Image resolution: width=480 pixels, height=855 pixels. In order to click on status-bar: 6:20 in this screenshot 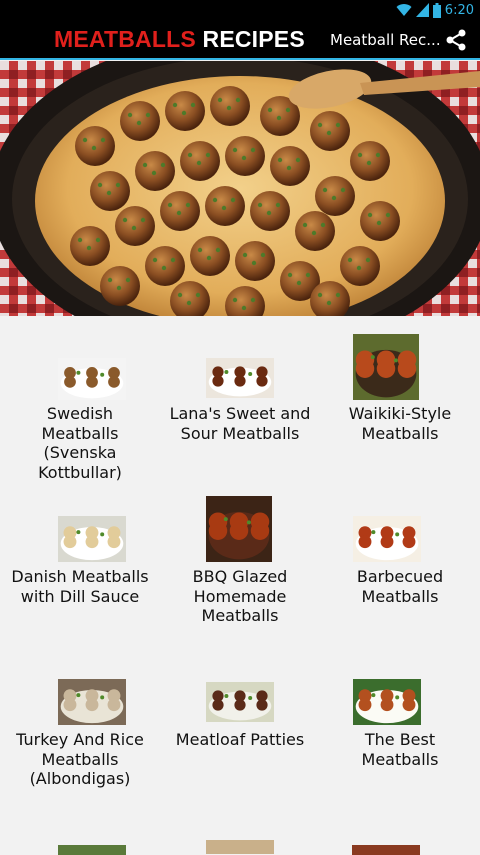, I will do `click(240, 10)`.